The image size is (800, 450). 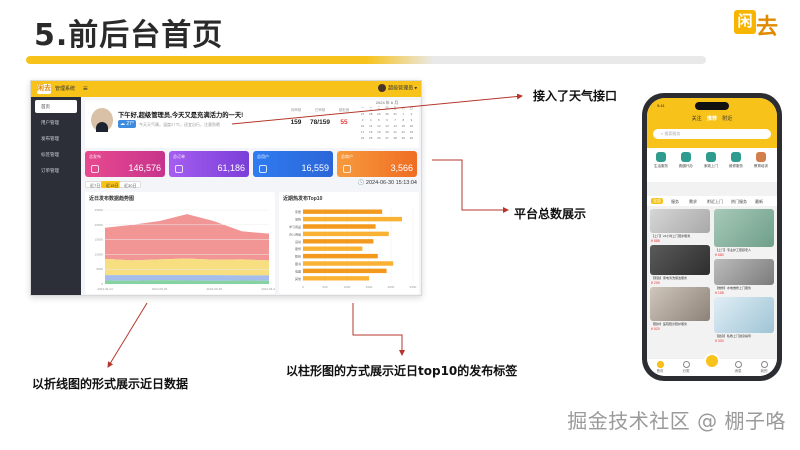 What do you see at coordinates (738, 364) in the screenshot?
I see `message-icon` at bounding box center [738, 364].